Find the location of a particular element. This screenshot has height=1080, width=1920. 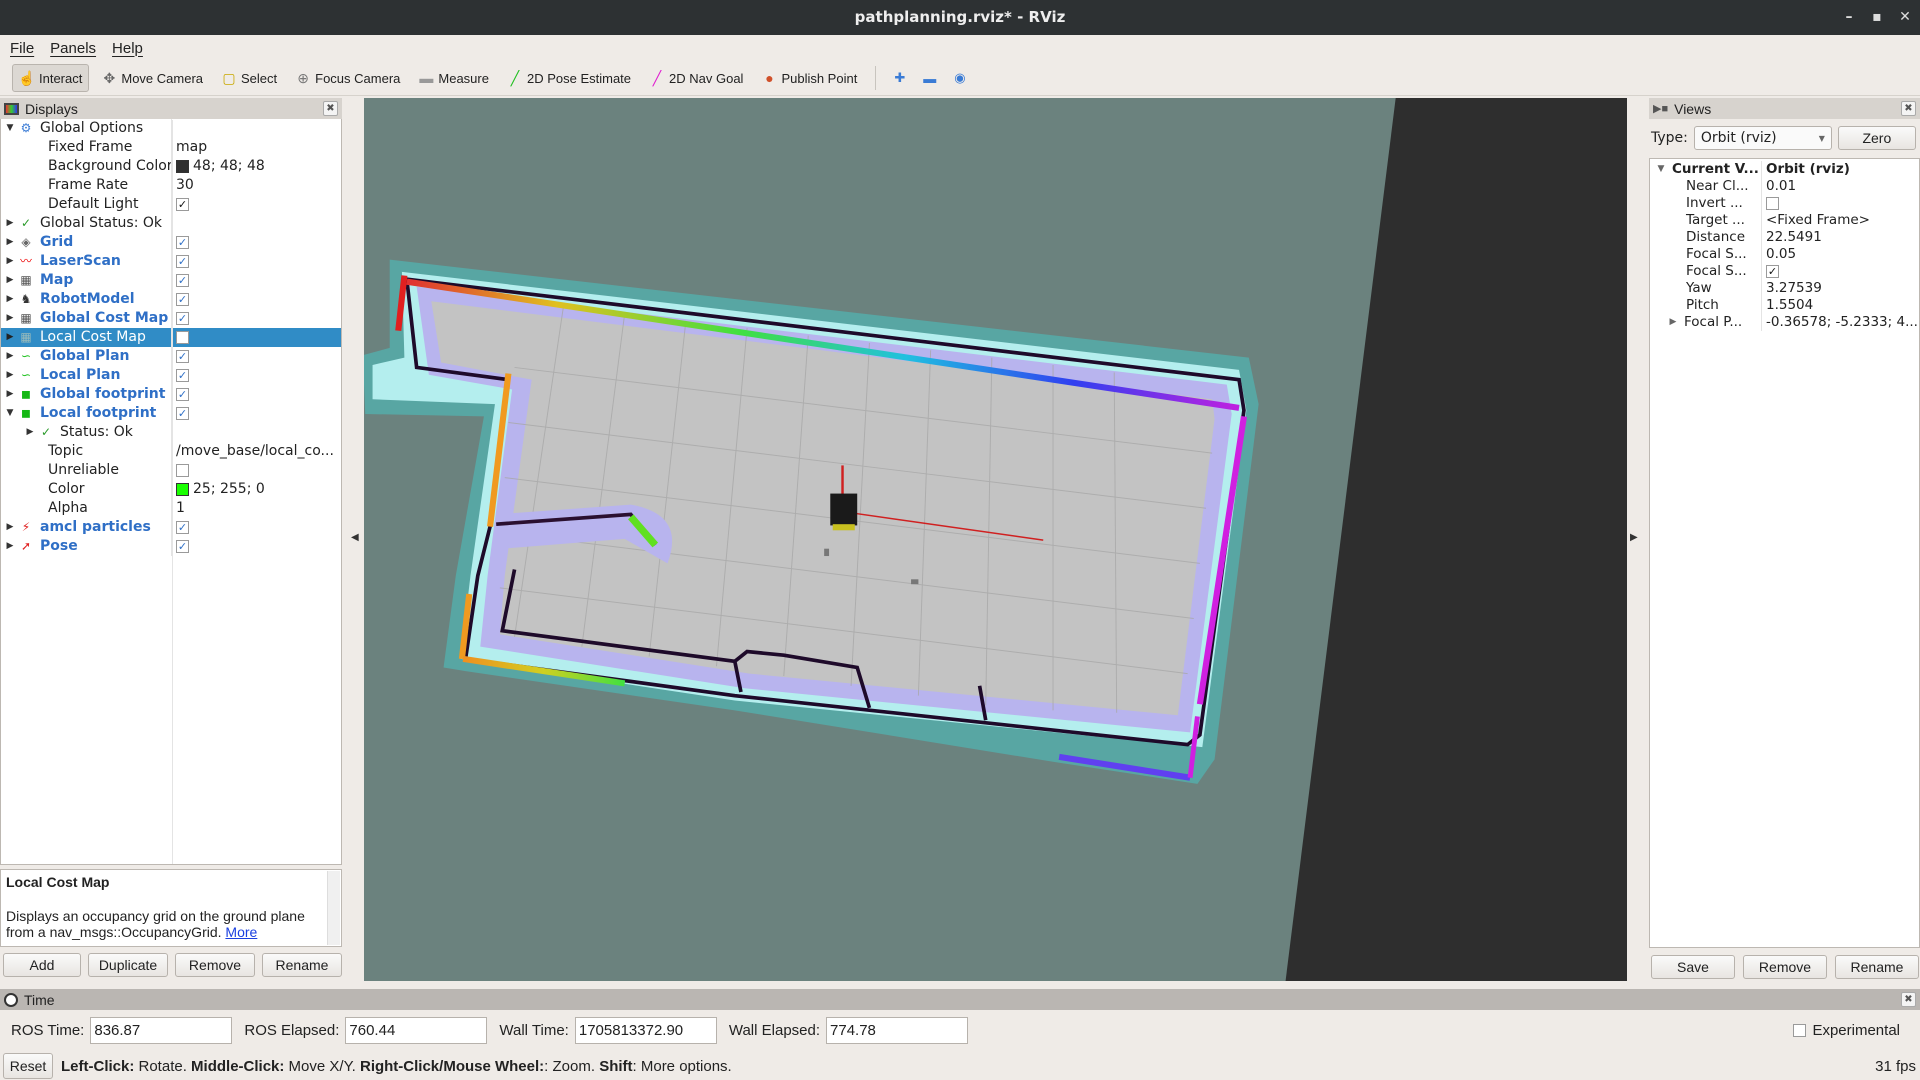

view-value: Orbit (rviz) is located at coordinates (1808, 169).